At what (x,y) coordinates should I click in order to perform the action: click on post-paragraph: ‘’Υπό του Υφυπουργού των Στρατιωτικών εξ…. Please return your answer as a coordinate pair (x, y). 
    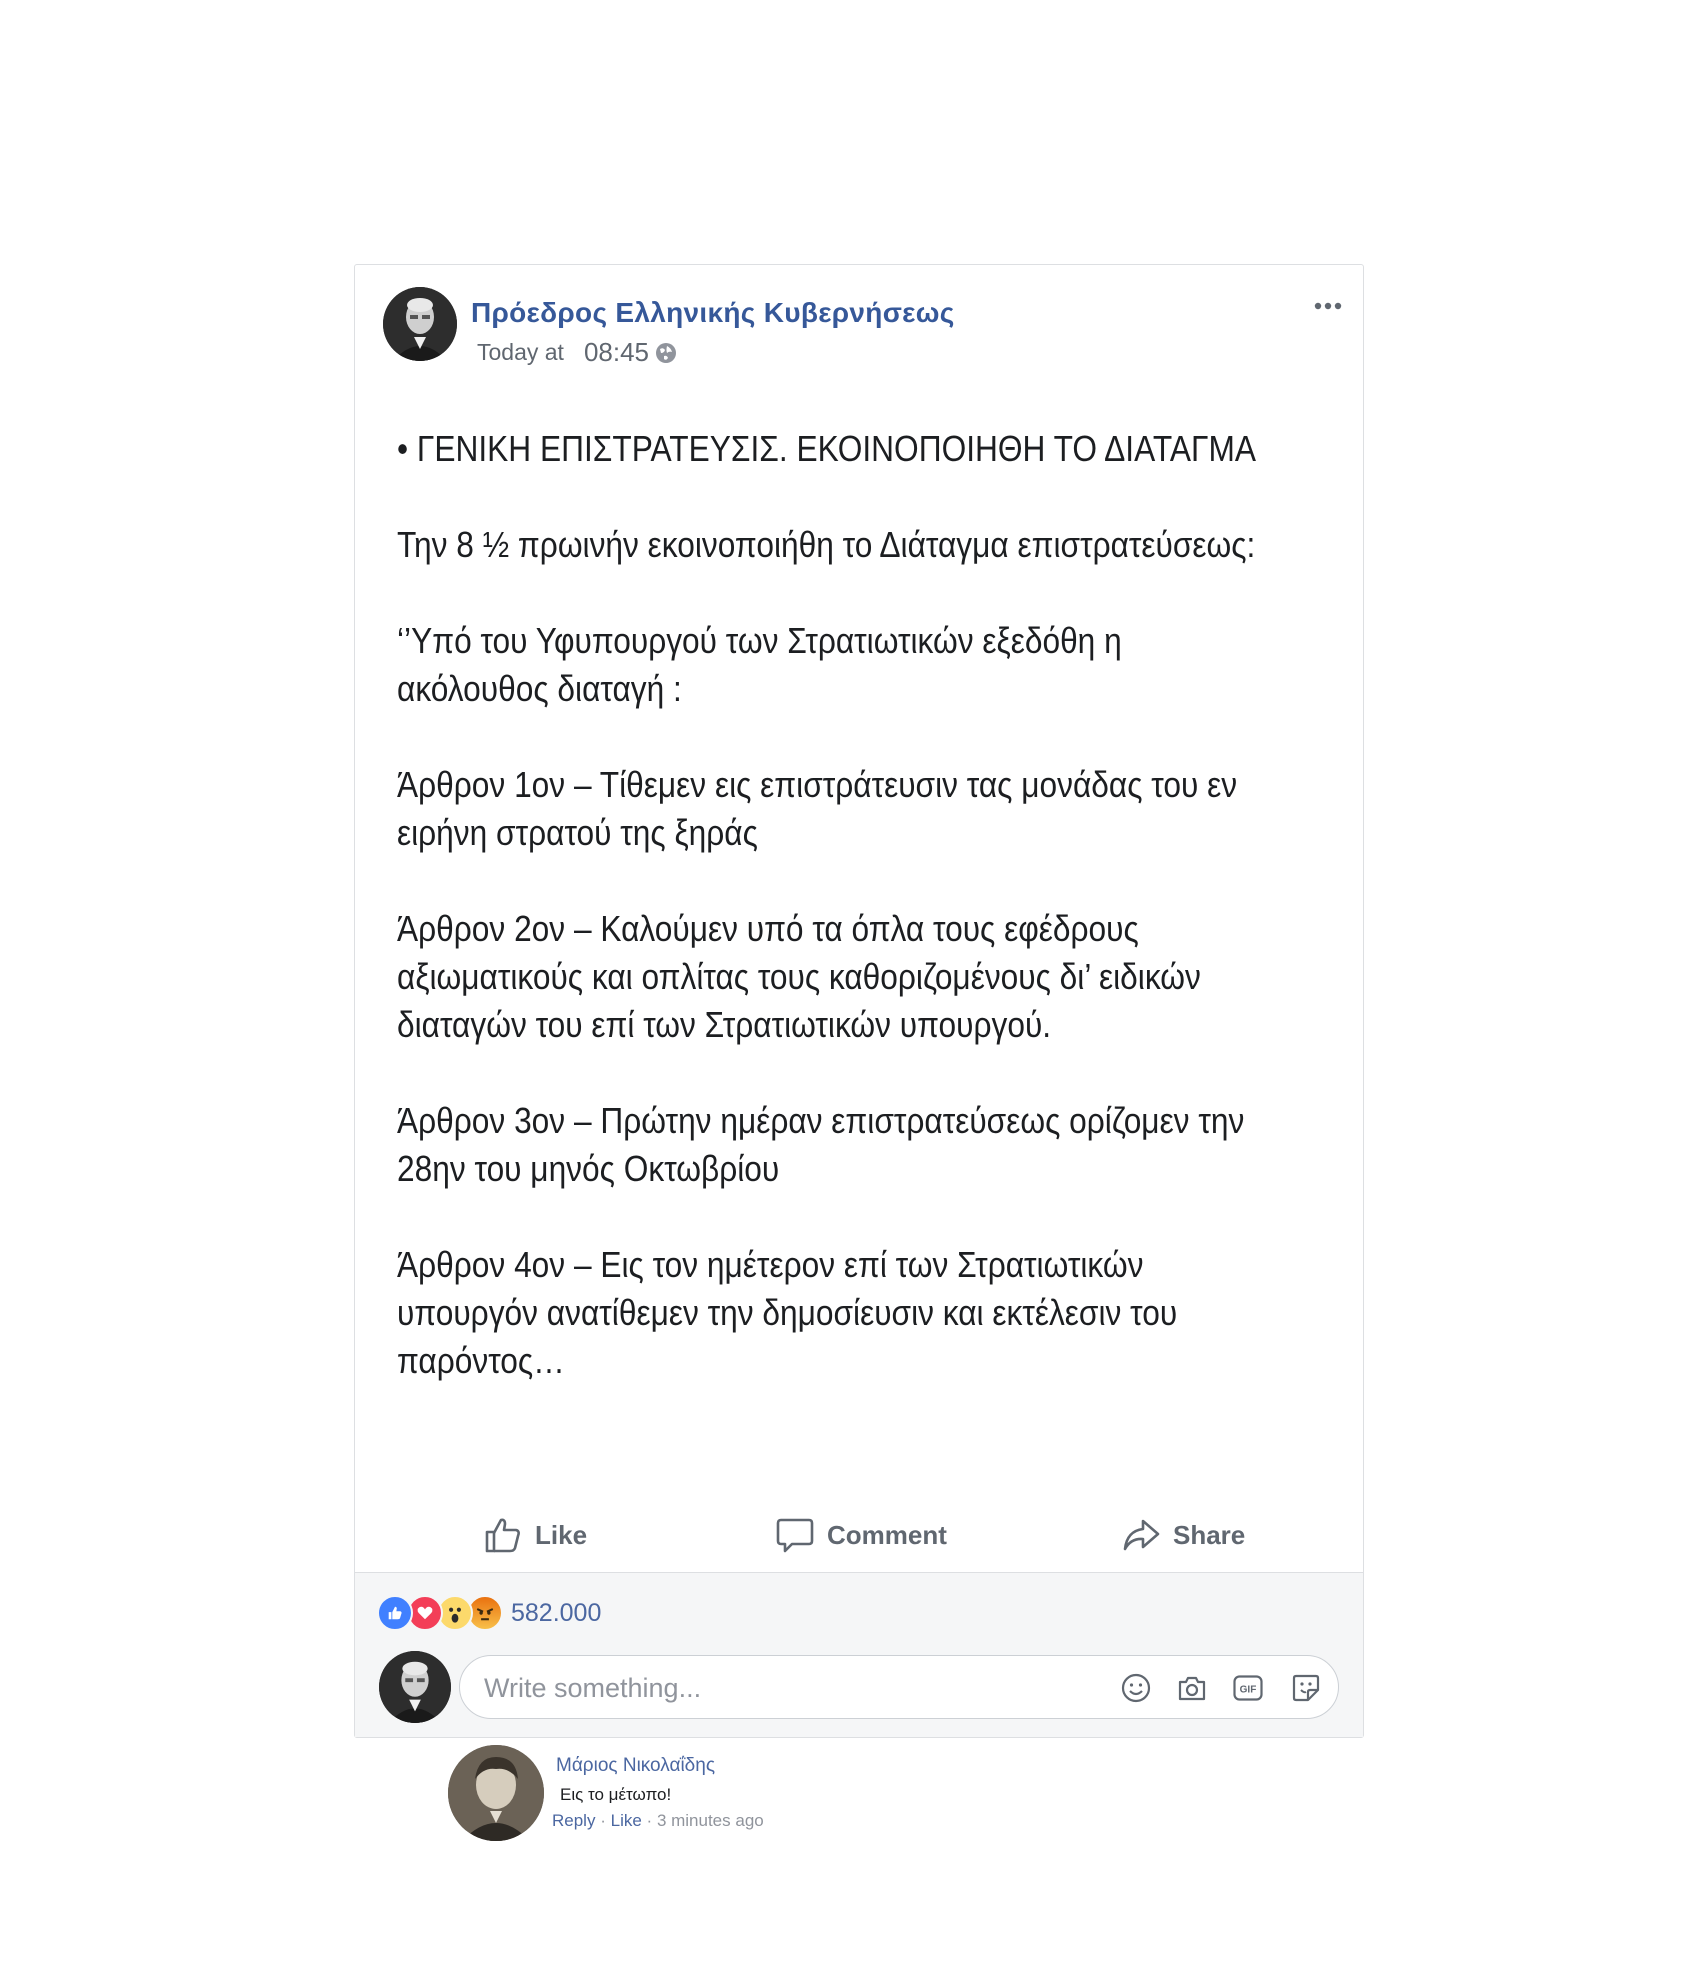
    Looking at the image, I should click on (759, 664).